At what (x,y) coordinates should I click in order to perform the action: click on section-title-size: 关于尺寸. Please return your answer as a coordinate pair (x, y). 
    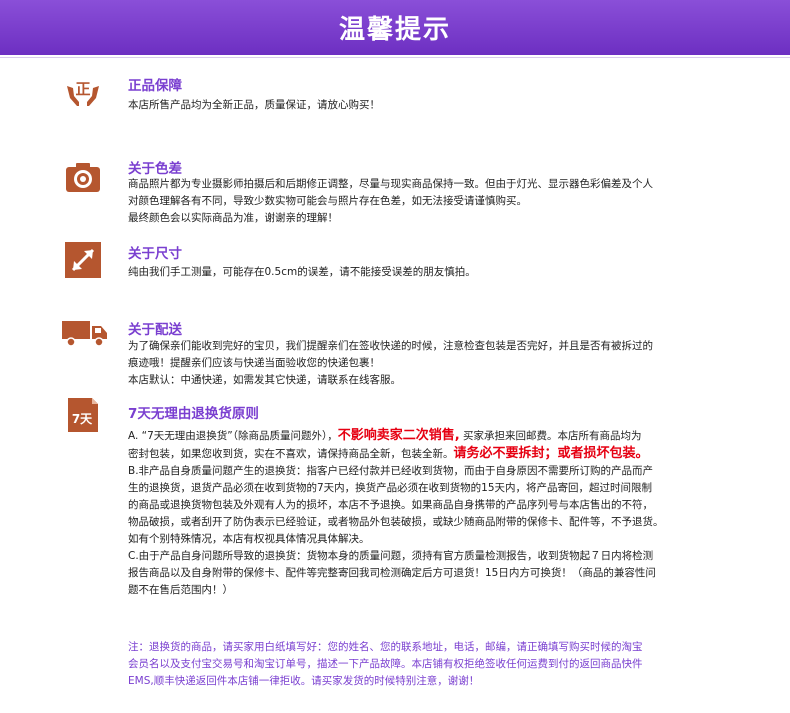
    Looking at the image, I should click on (155, 254).